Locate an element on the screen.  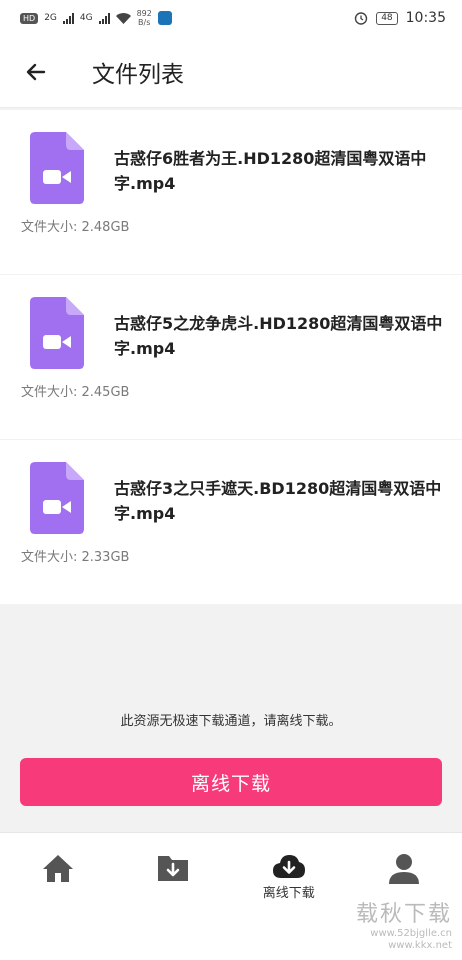
no-fast-channel-notice: 此资源无极速下载通道，请离线下载。 is located at coordinates (231, 721).